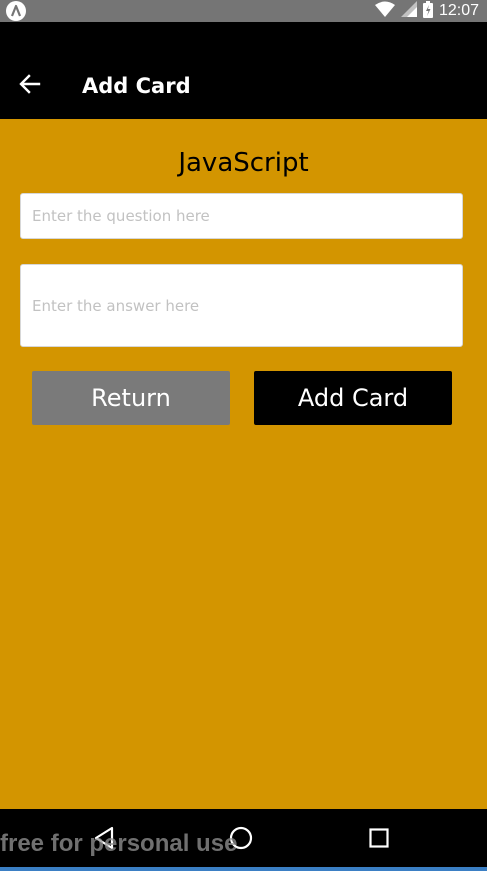 Image resolution: width=487 pixels, height=871 pixels. Describe the element at coordinates (241, 216) in the screenshot. I see `question-input` at that location.